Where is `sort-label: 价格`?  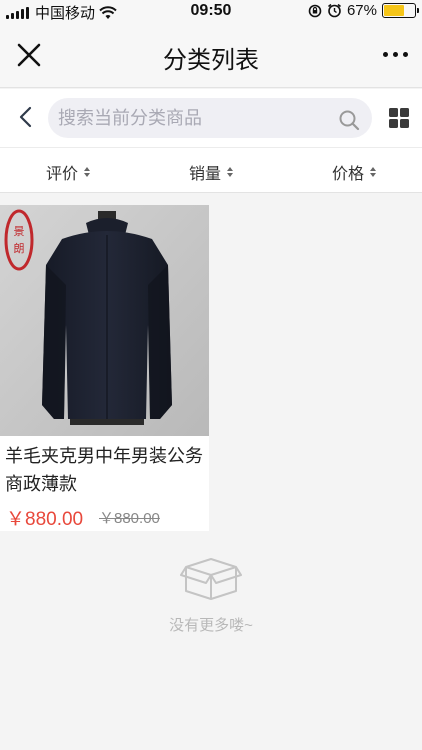
sort-label: 价格 is located at coordinates (348, 174).